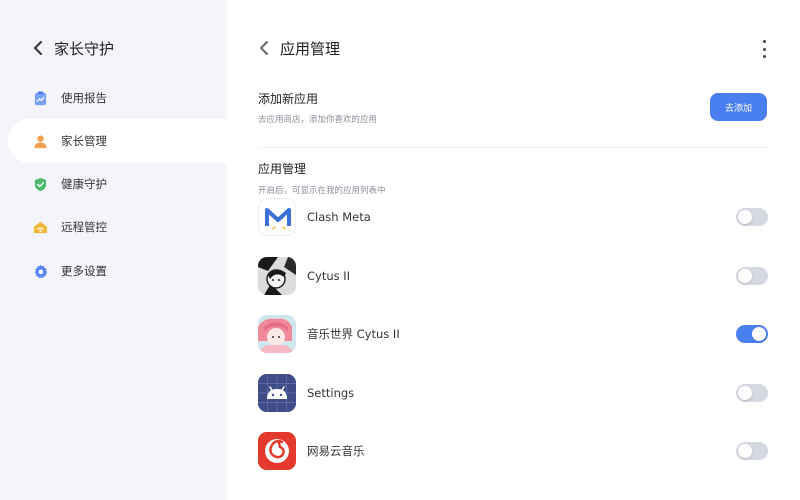  What do you see at coordinates (84, 227) in the screenshot?
I see `sidebar-item-label: 远程管控` at bounding box center [84, 227].